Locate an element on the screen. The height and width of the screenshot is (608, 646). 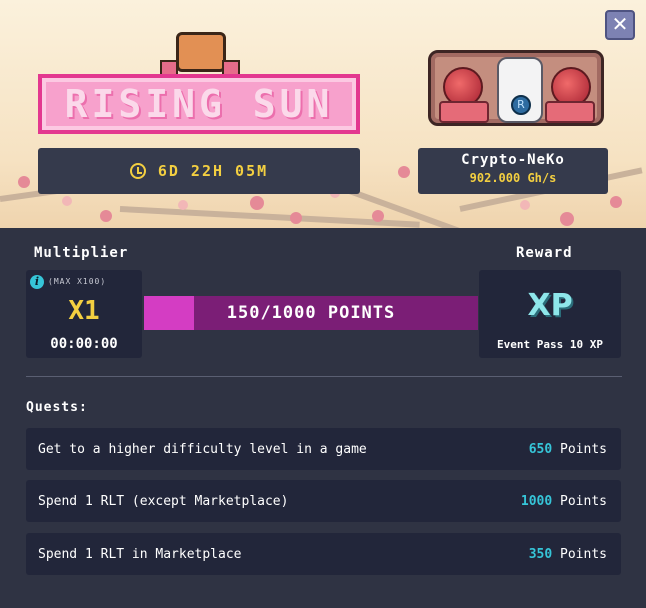
multiplier-label: Multiplier is located at coordinates (81, 253).